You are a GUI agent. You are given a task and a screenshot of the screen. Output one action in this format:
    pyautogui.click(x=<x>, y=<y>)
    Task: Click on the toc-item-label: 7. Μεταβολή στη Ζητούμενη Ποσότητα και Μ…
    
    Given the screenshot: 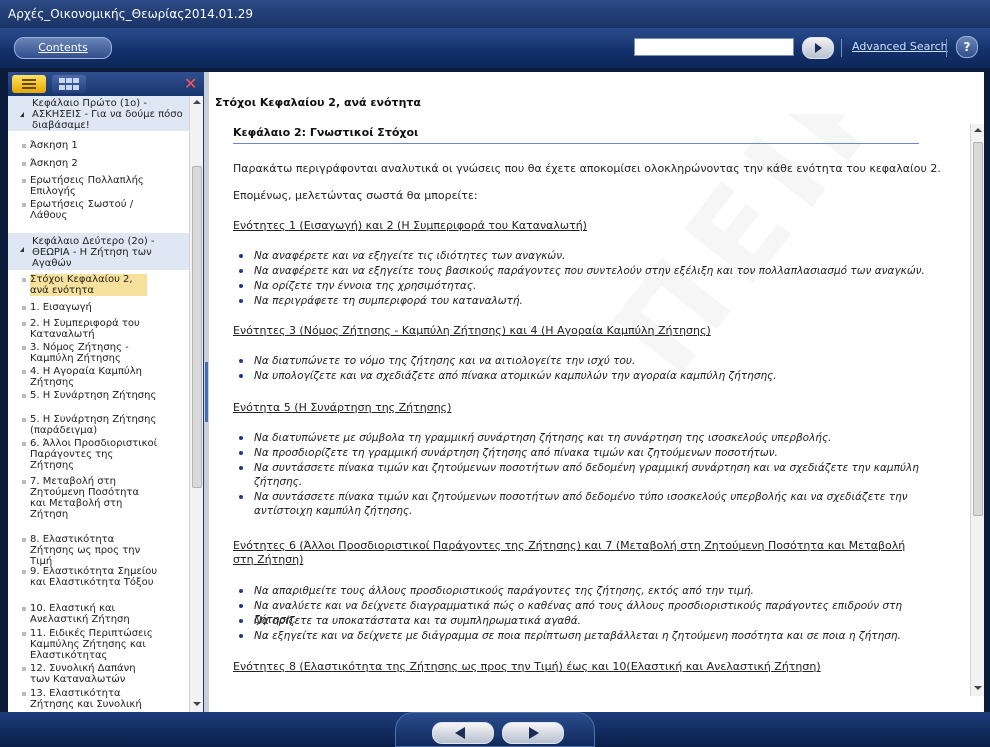 What is the action you would take?
    pyautogui.click(x=85, y=498)
    